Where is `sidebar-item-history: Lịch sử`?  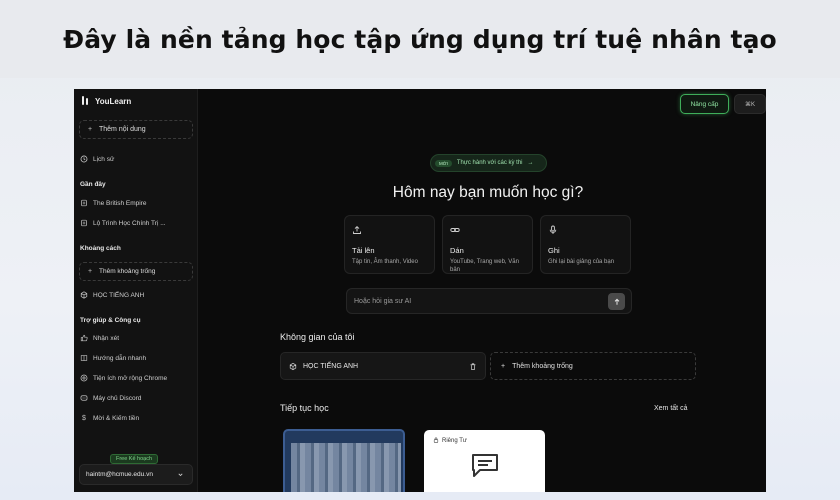
sidebar-item-history: Lịch sử is located at coordinates (97, 159).